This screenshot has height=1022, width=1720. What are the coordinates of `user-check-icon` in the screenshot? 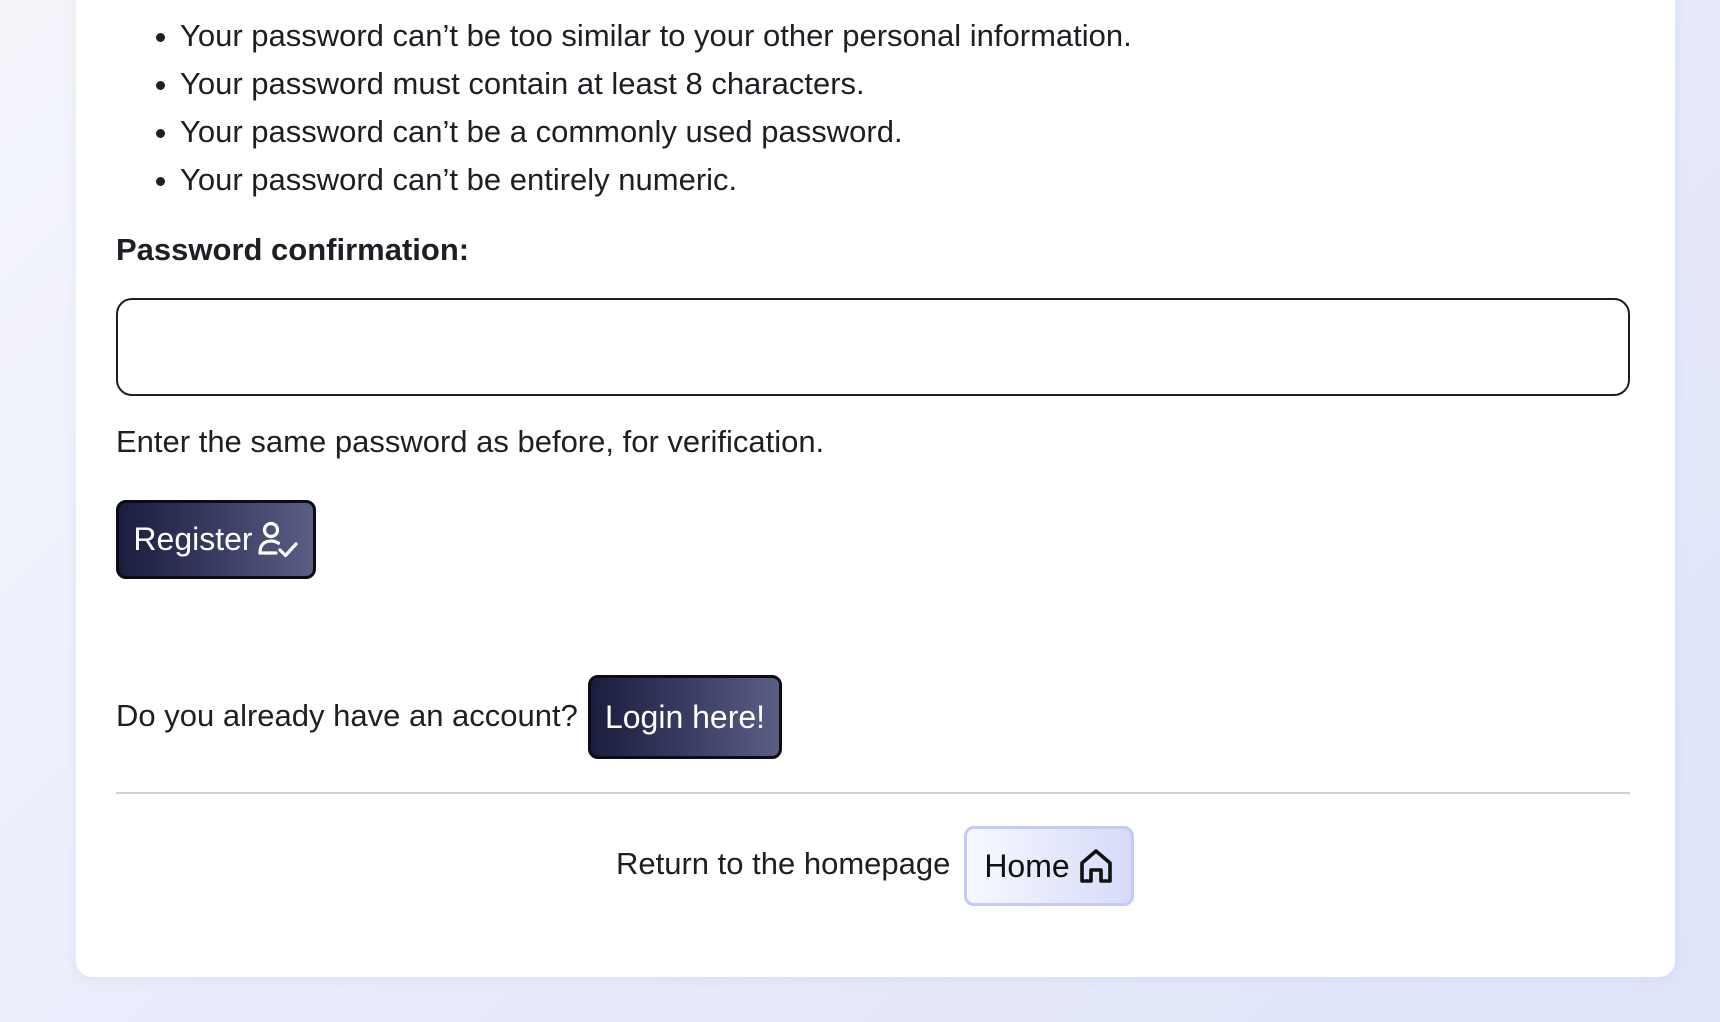 It's located at (278, 540).